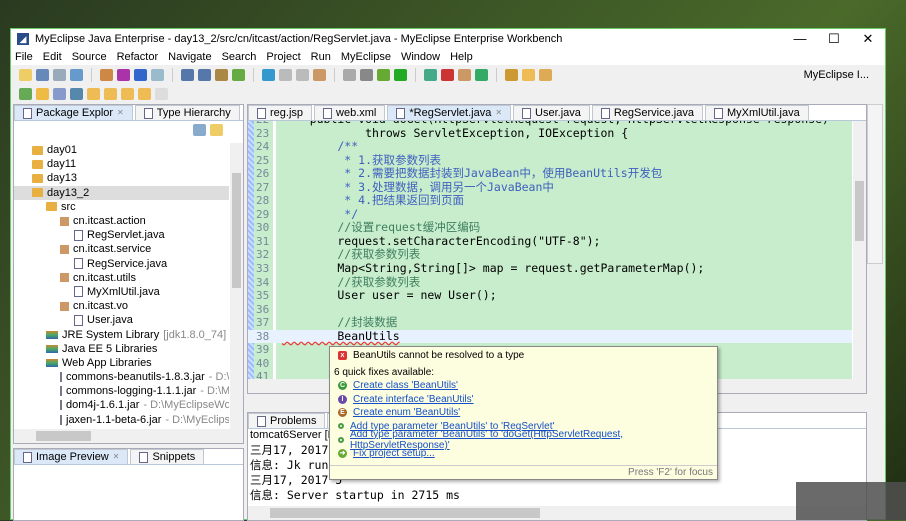  I want to click on collapse-all-icon, so click(199, 130).